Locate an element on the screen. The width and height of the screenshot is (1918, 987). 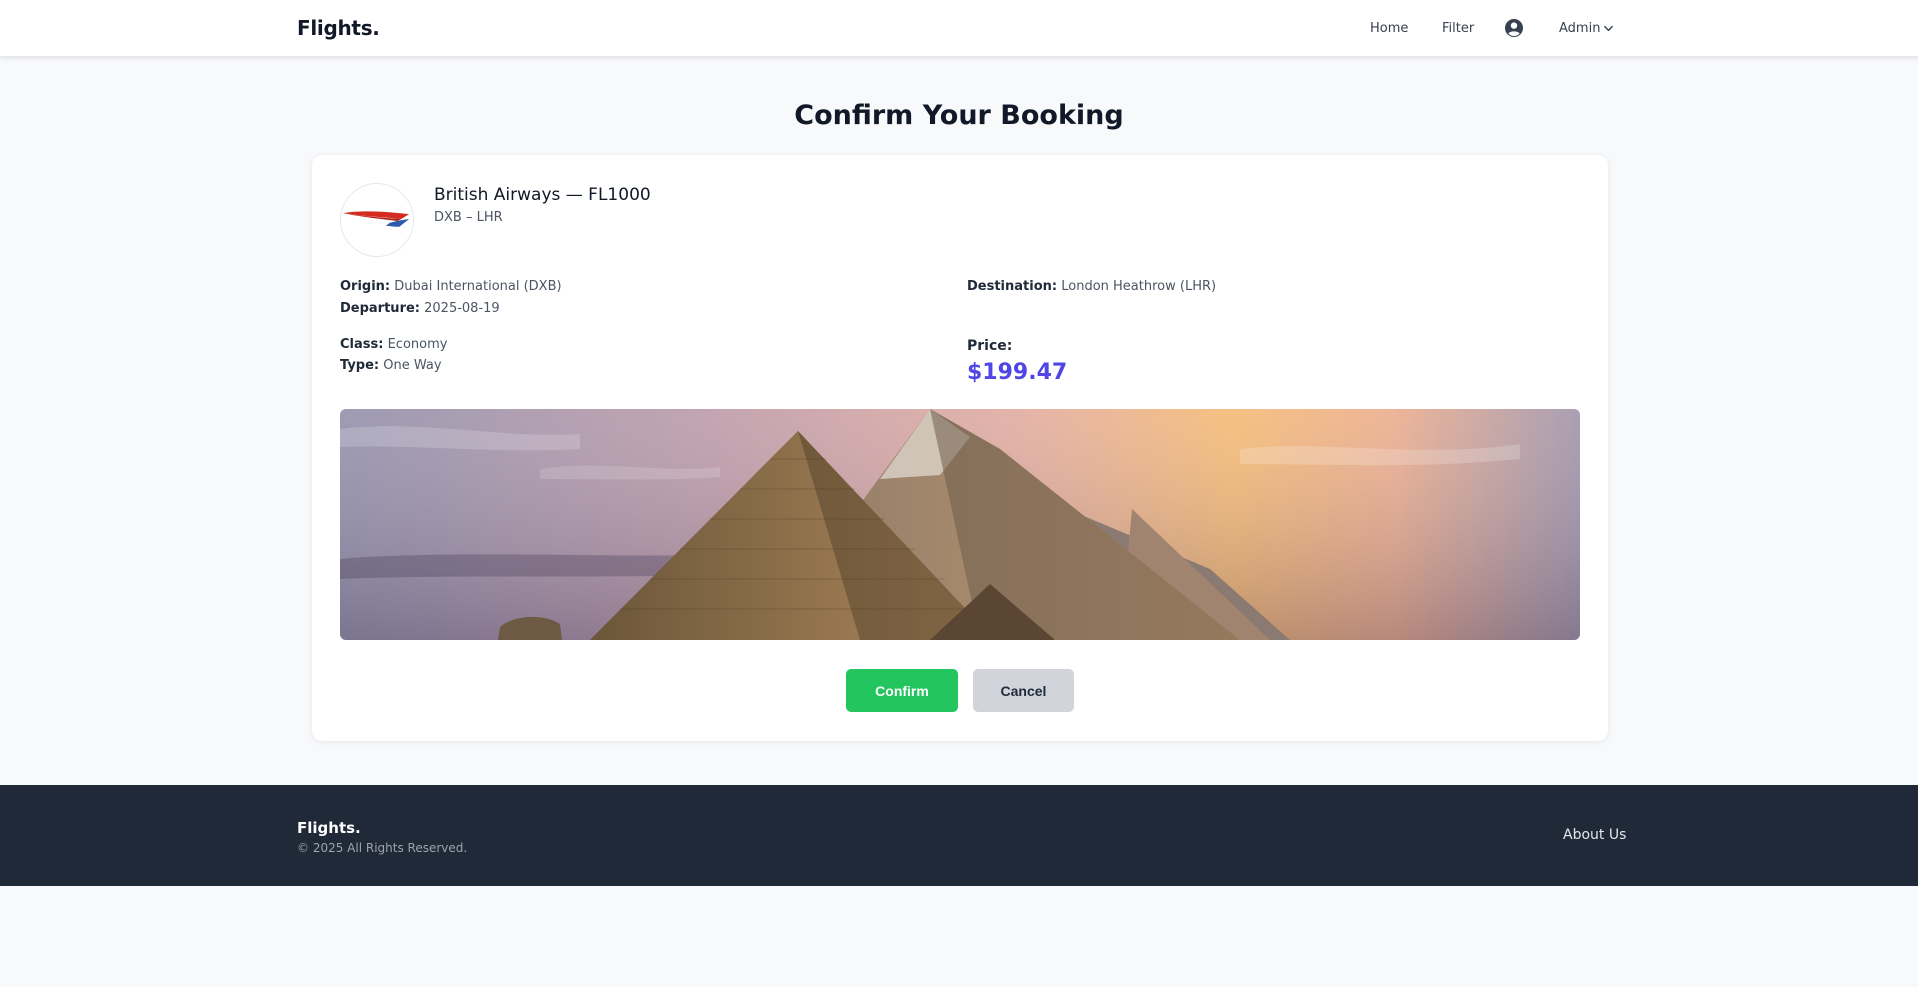
top-navbar: Flights. Home Filter Admin is located at coordinates (959, 28).